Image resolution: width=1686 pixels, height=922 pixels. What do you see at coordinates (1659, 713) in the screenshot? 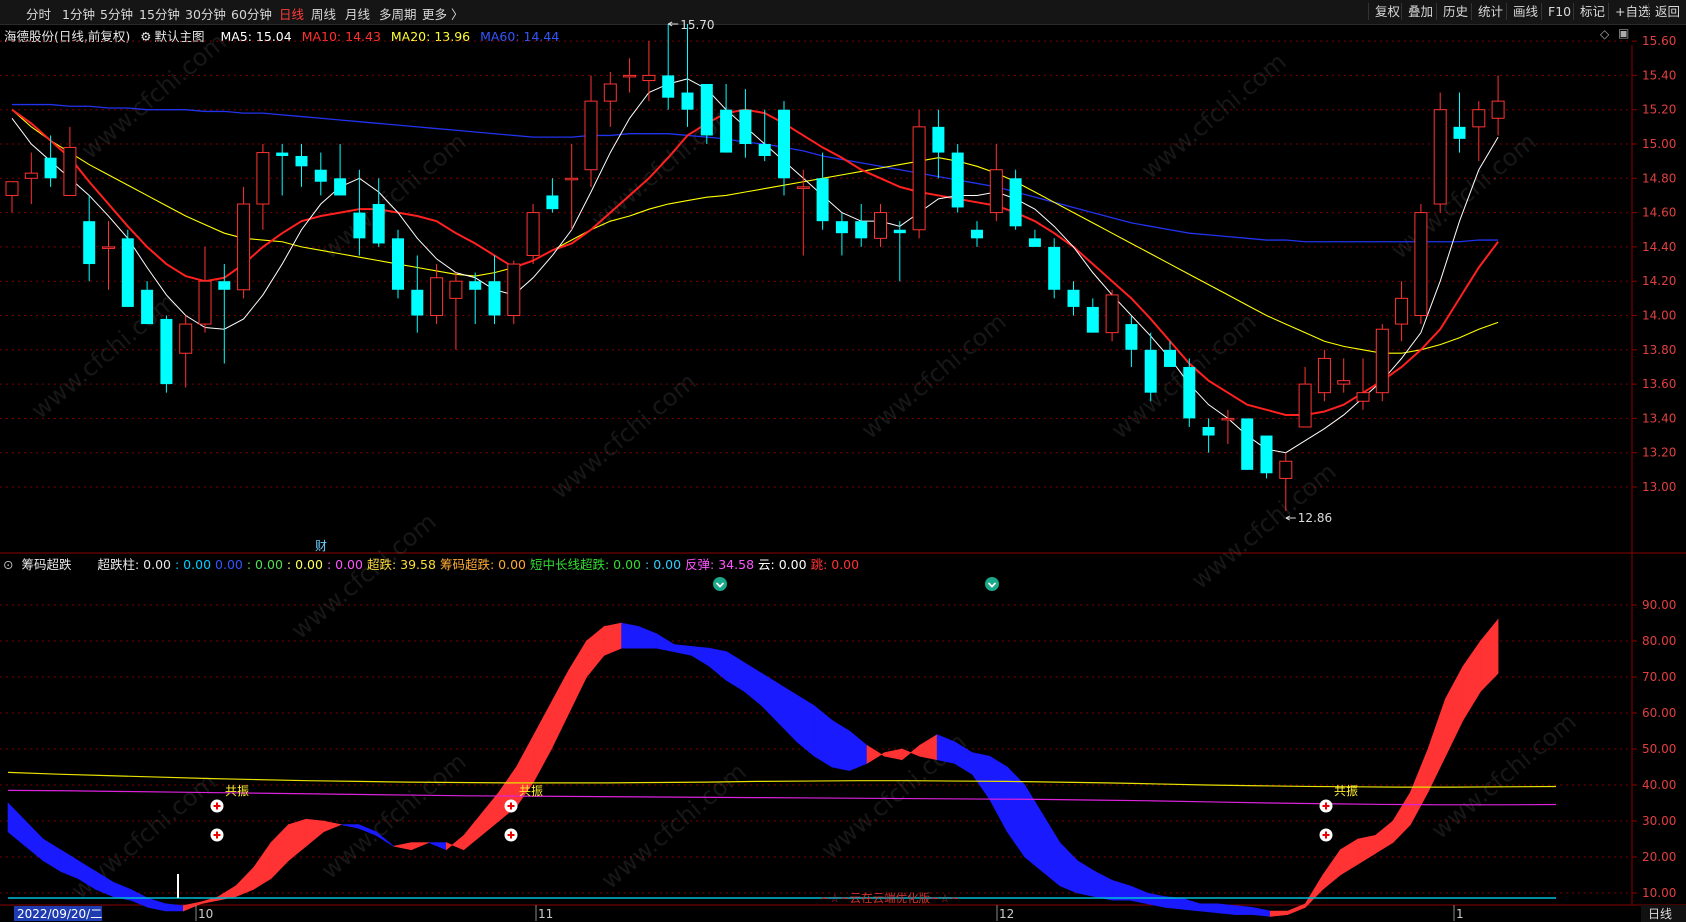
I see `indicator-tick-label: 60.00` at bounding box center [1659, 713].